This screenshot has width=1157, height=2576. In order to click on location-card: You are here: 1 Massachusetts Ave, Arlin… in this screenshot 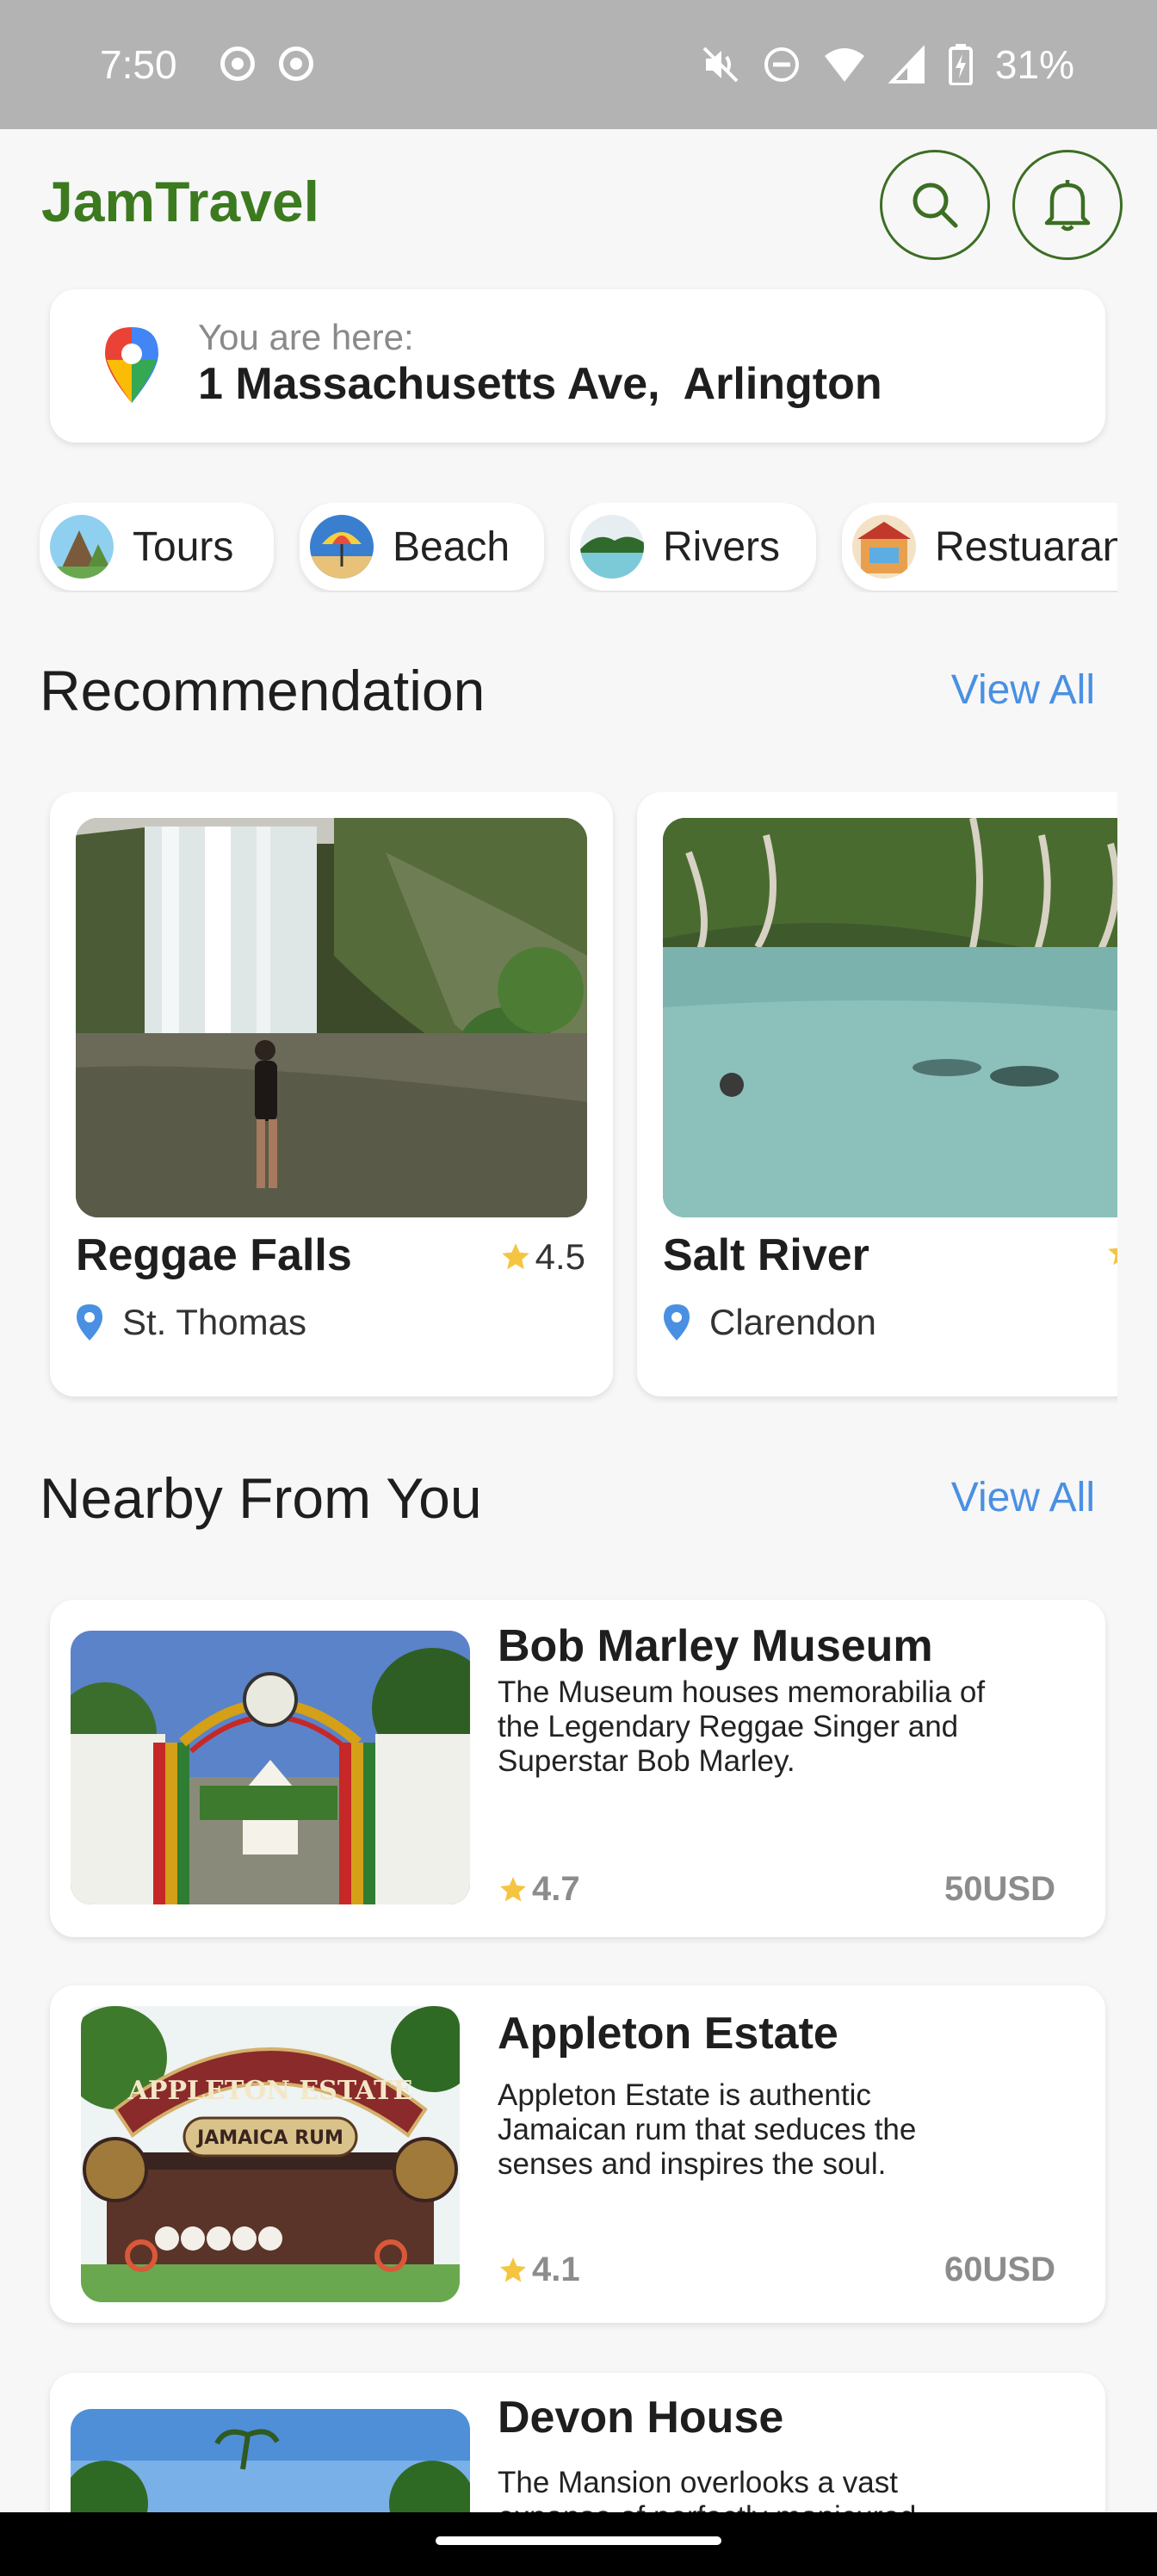, I will do `click(578, 366)`.